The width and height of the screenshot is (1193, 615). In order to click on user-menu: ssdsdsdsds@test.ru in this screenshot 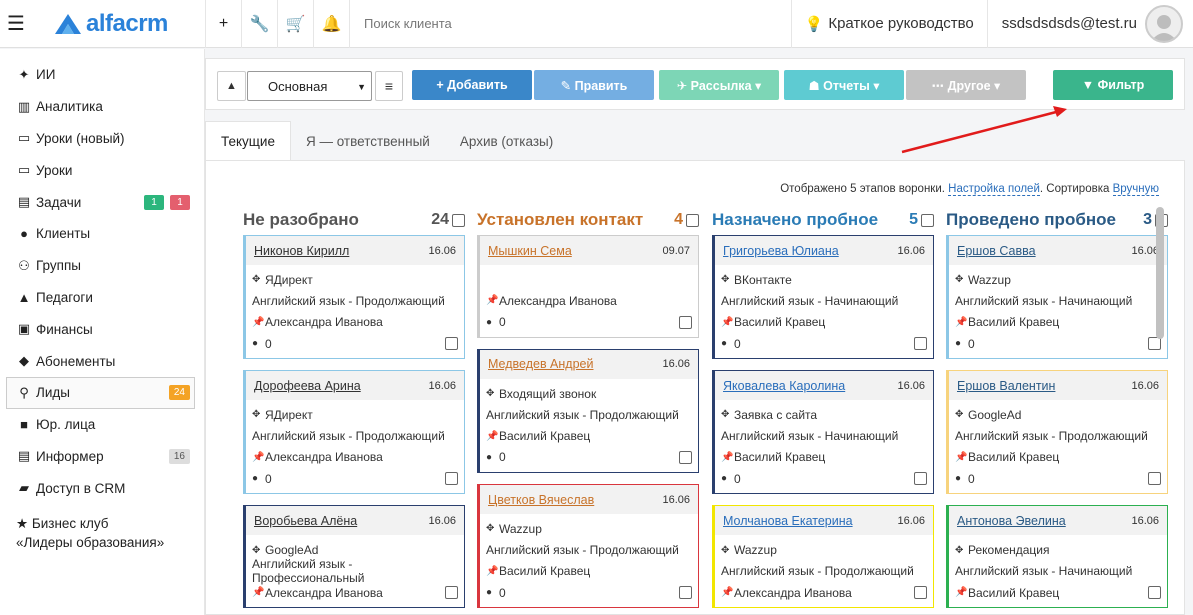, I will do `click(1090, 24)`.